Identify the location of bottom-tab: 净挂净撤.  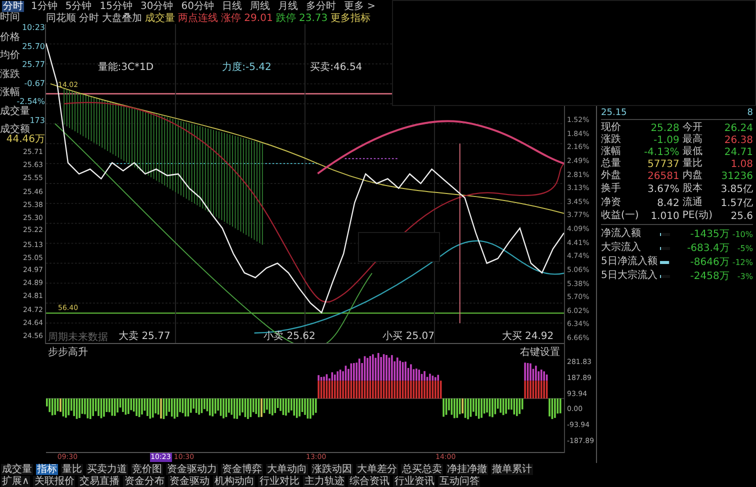
(467, 469).